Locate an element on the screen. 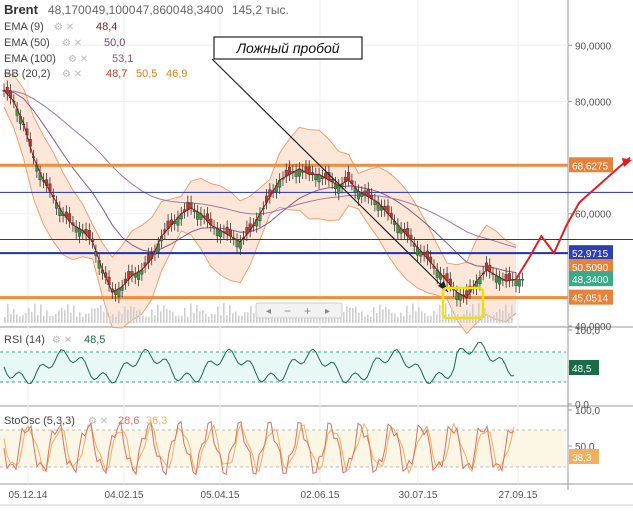  x-tick-label: 04.02.15 is located at coordinates (124, 495).